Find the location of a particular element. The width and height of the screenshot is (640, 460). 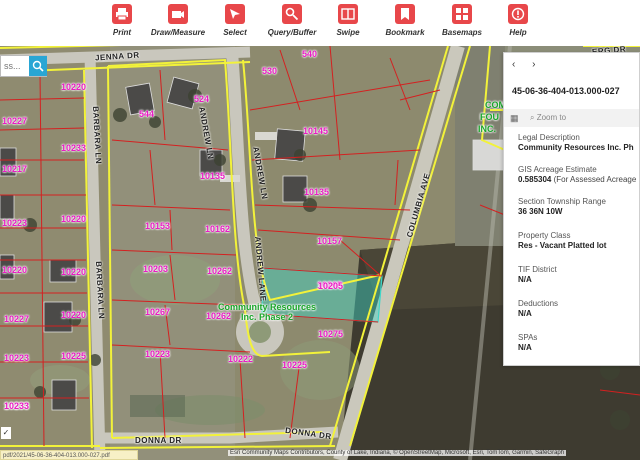

swipe-icon is located at coordinates (348, 14).